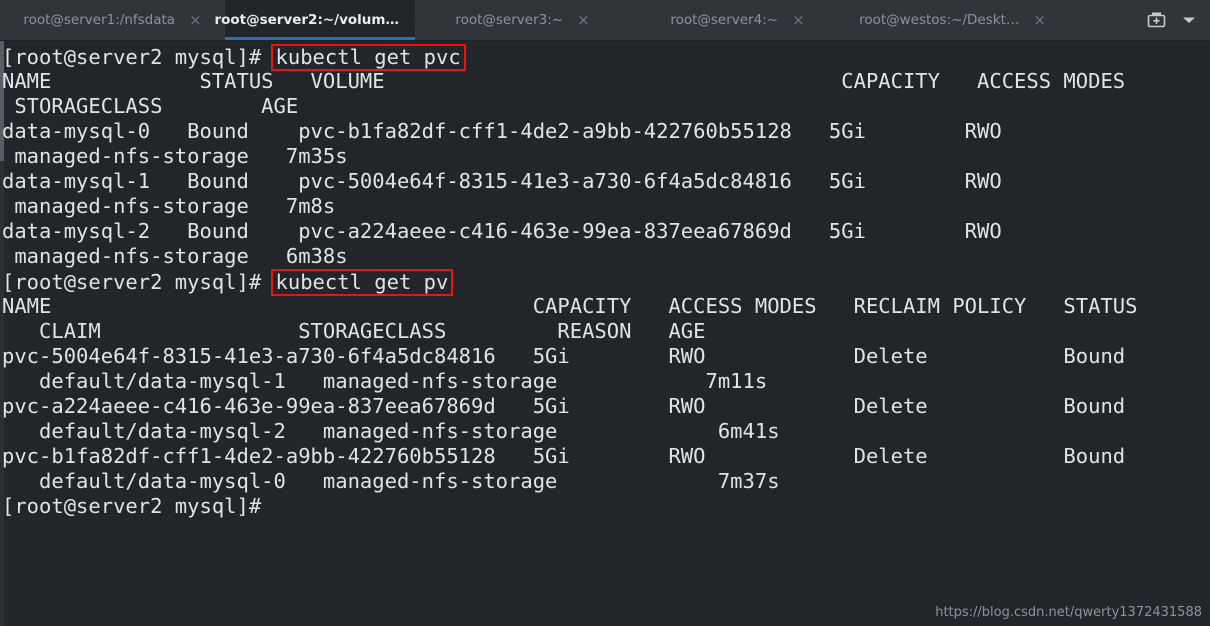 This screenshot has width=1210, height=626. I want to click on pv-table-header-row2: CLAIM STORAGECLASS REASON AGE, so click(354, 331).